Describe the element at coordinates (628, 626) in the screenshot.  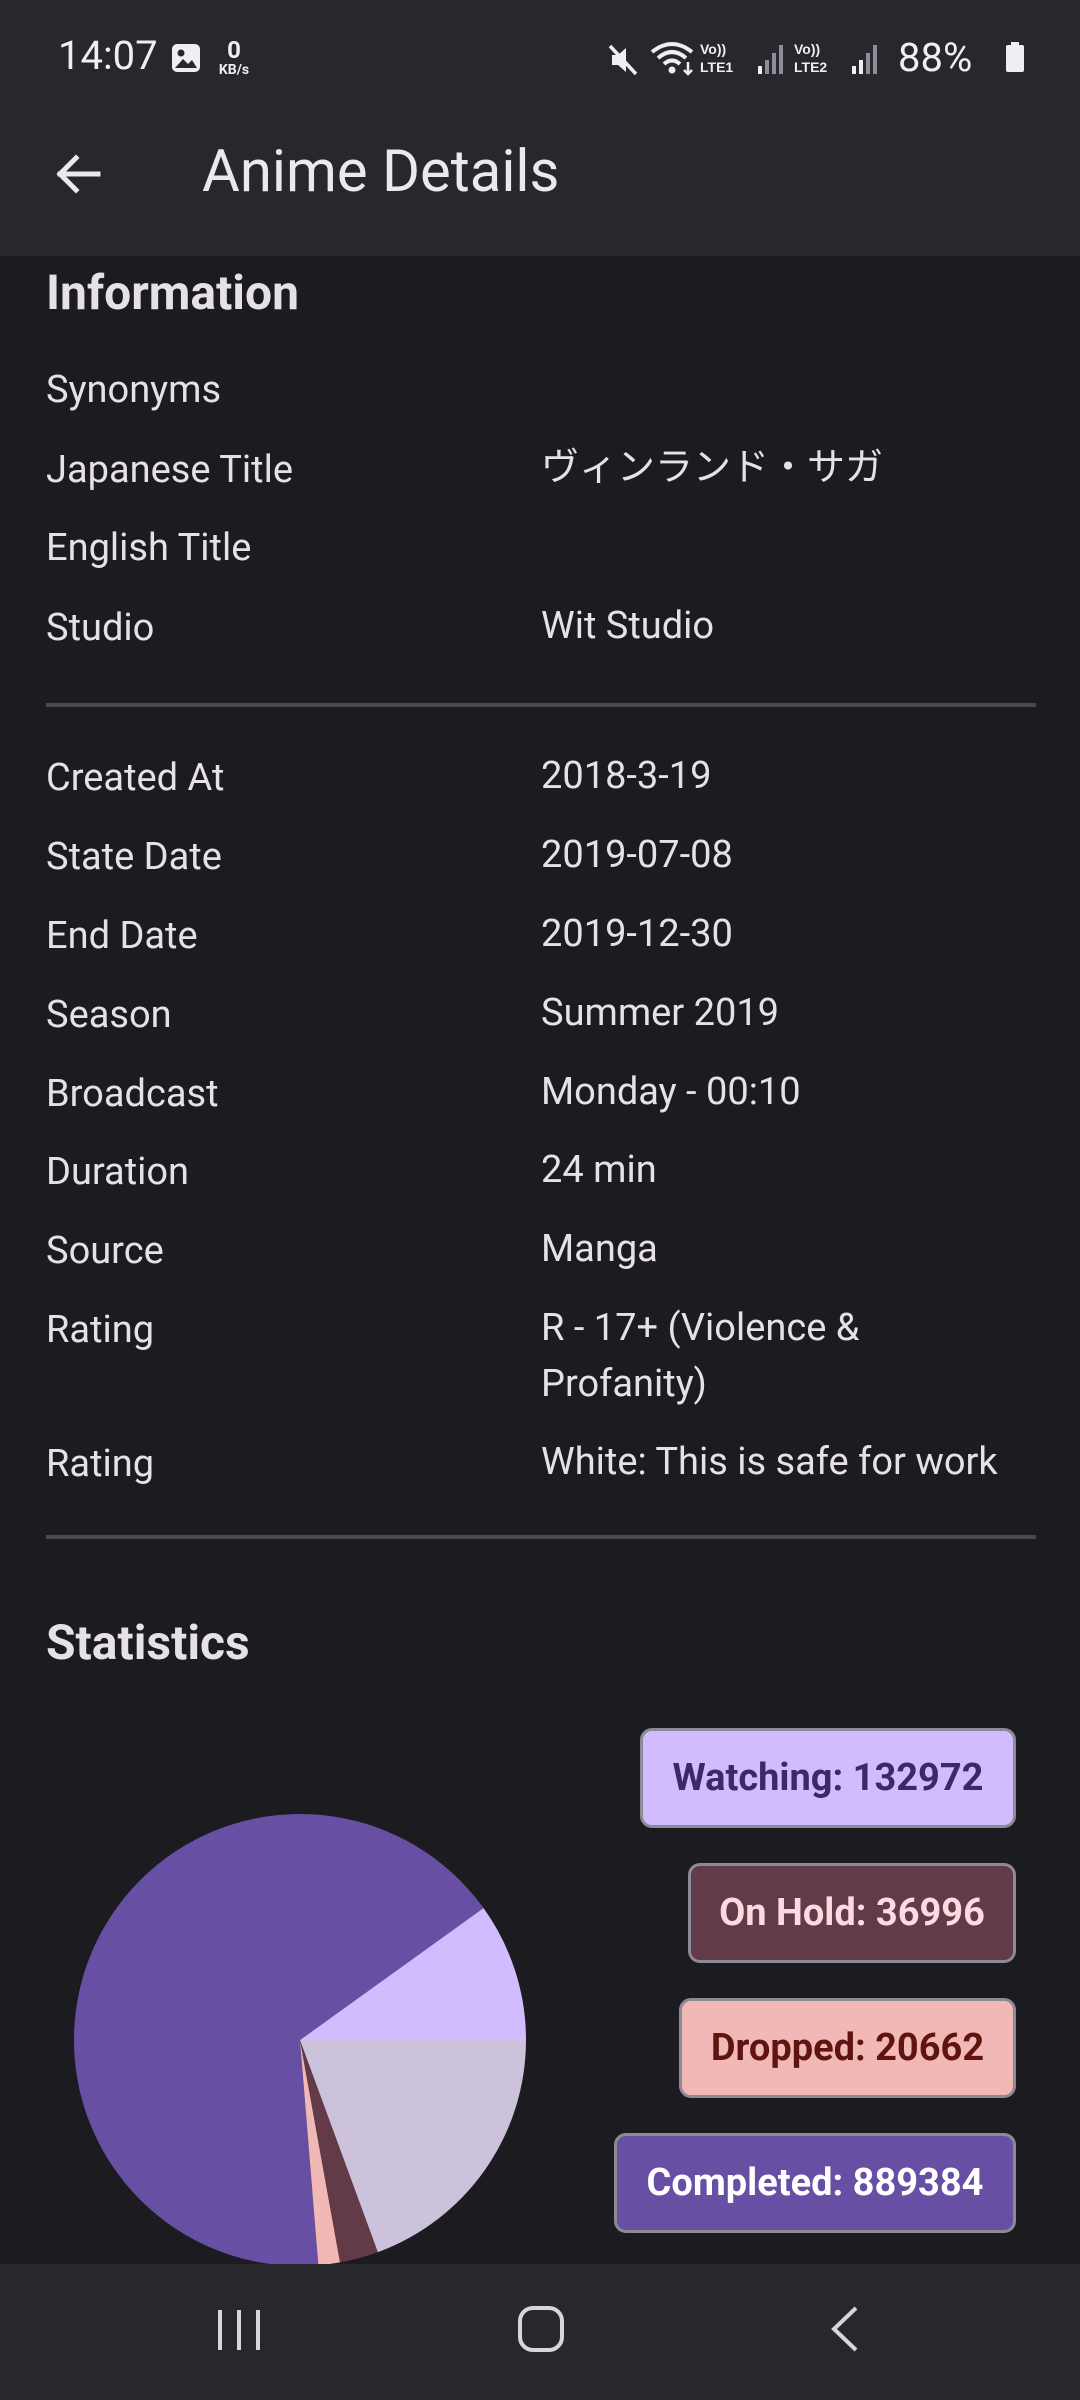
I see `info-value: Wit Studio` at that location.